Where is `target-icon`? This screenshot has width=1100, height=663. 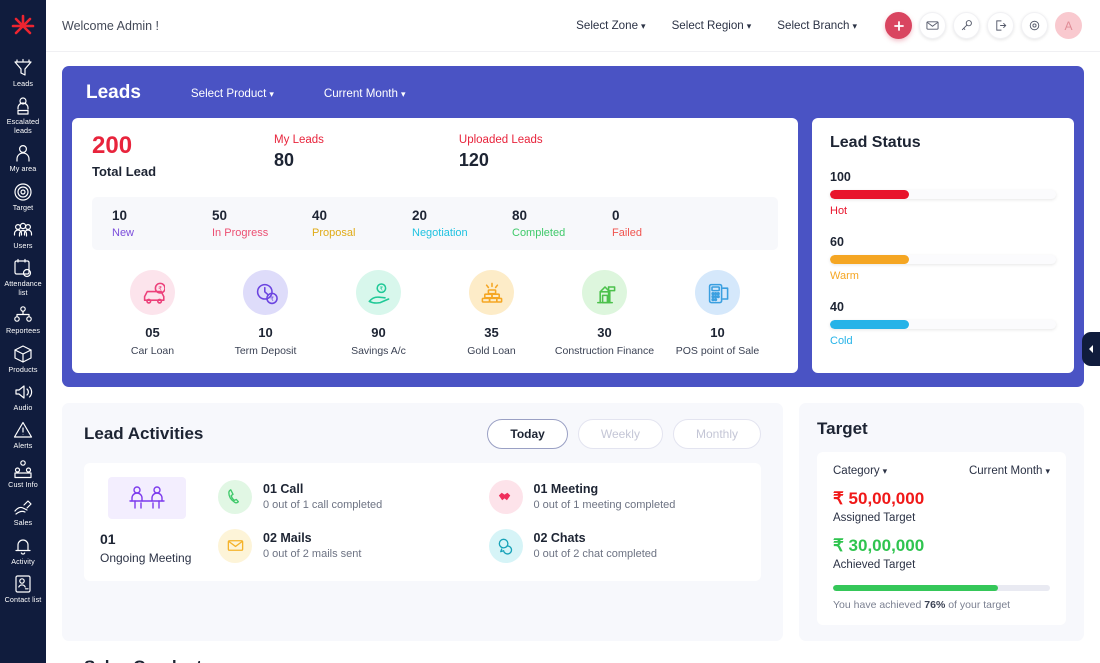
target-icon is located at coordinates (23, 192).